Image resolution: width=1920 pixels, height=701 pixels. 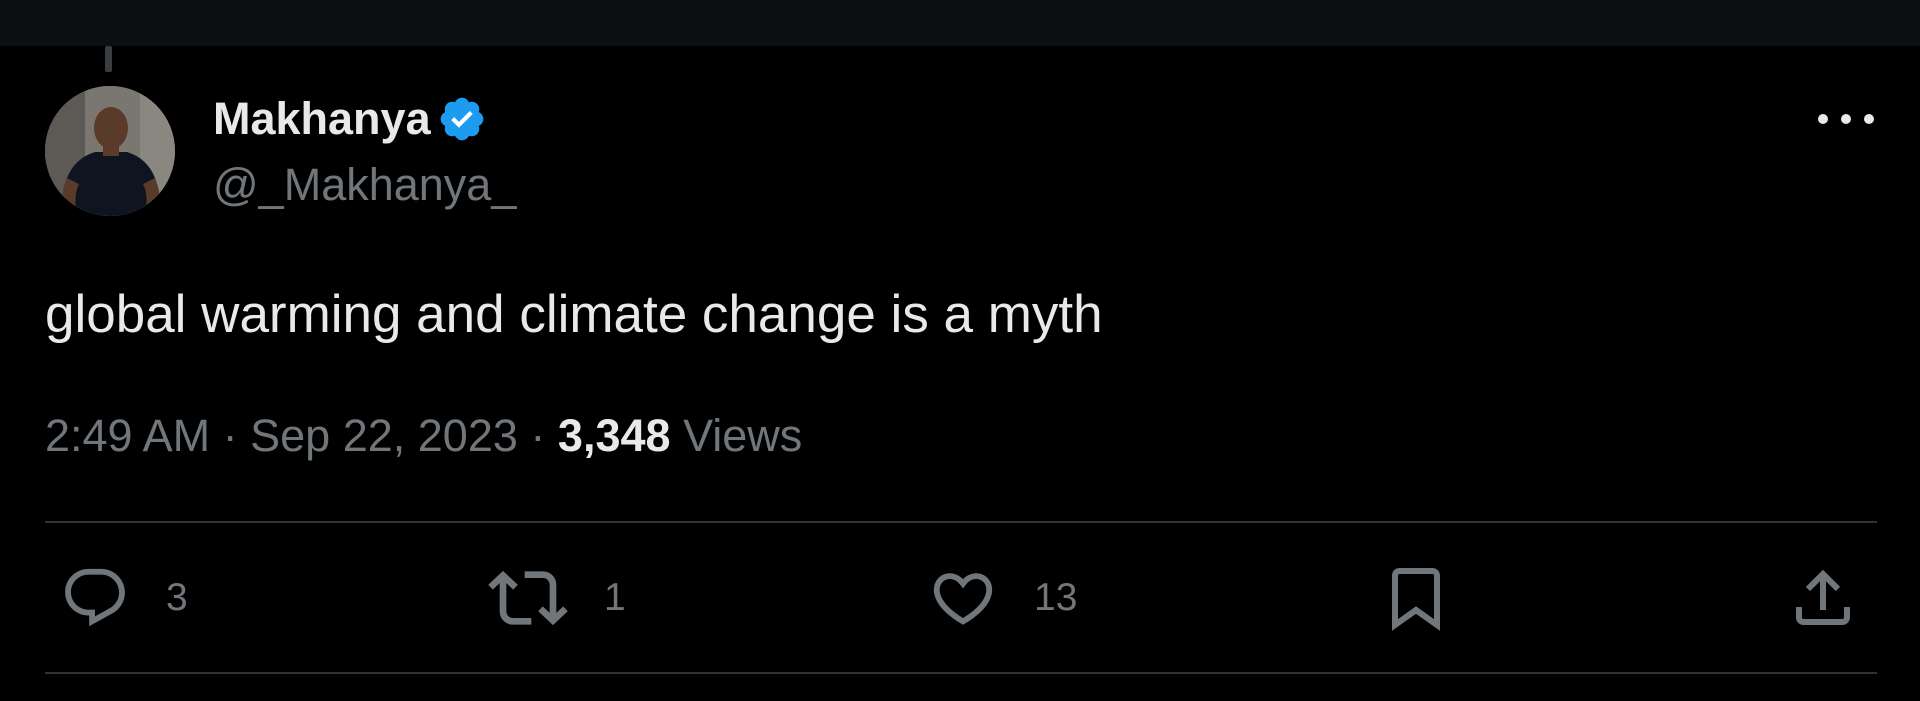 I want to click on retweet-icon, so click(x=528, y=598).